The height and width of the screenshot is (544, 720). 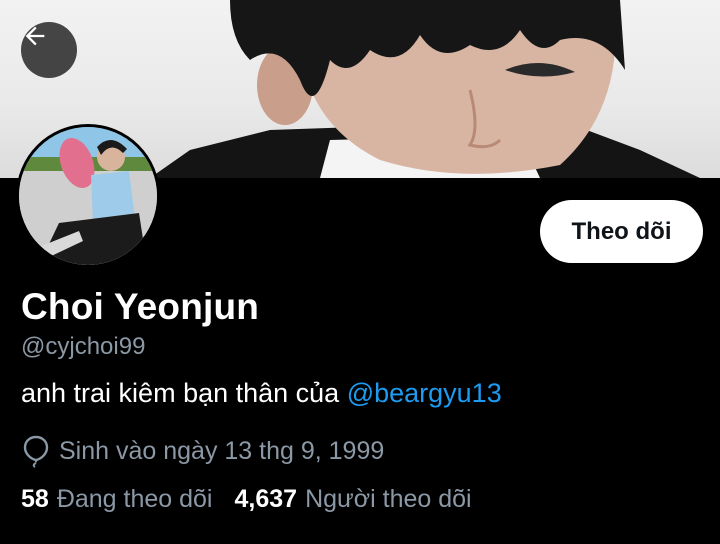 I want to click on followers-label: Người theo dõi, so click(x=388, y=499).